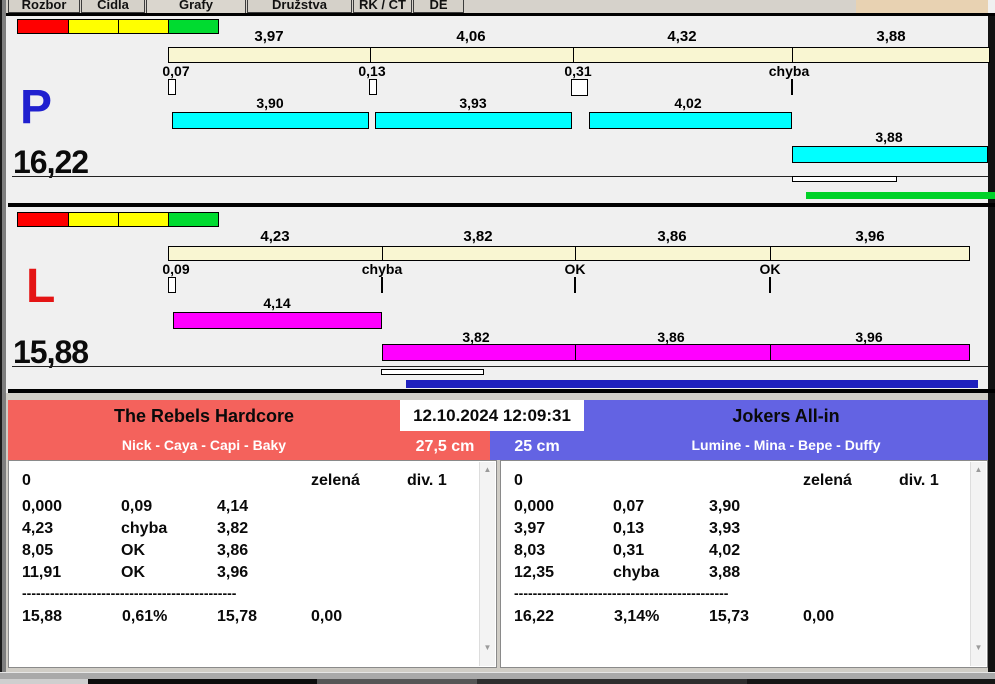 The height and width of the screenshot is (684, 995). I want to click on tab-grafy: Grafy, so click(196, 6).